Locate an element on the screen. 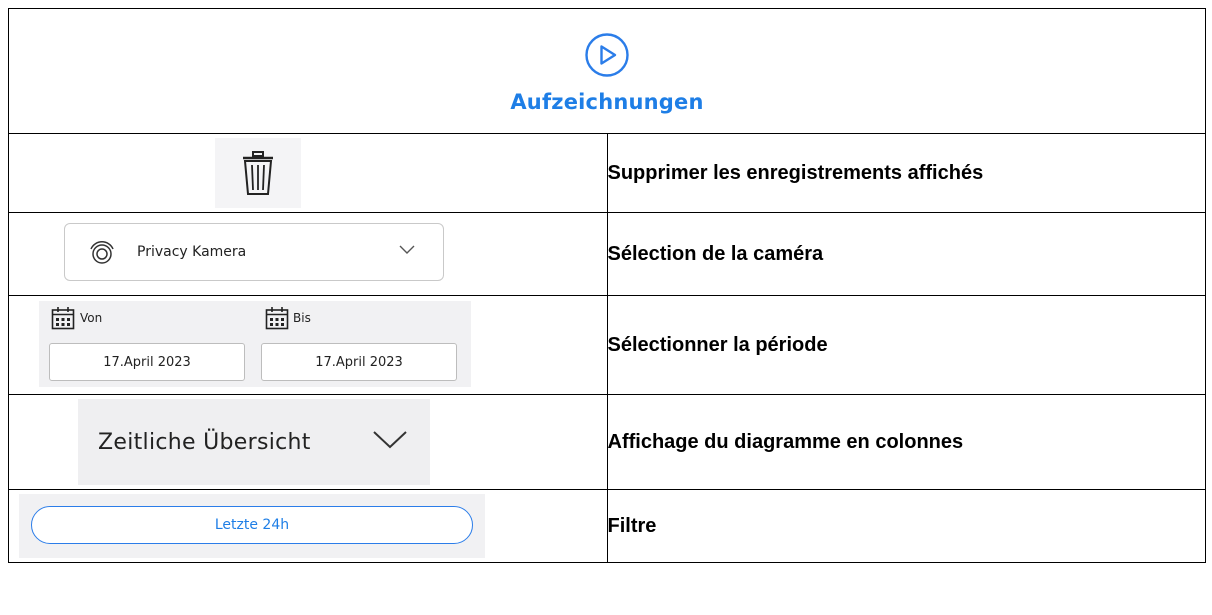  trash-icon is located at coordinates (258, 173).